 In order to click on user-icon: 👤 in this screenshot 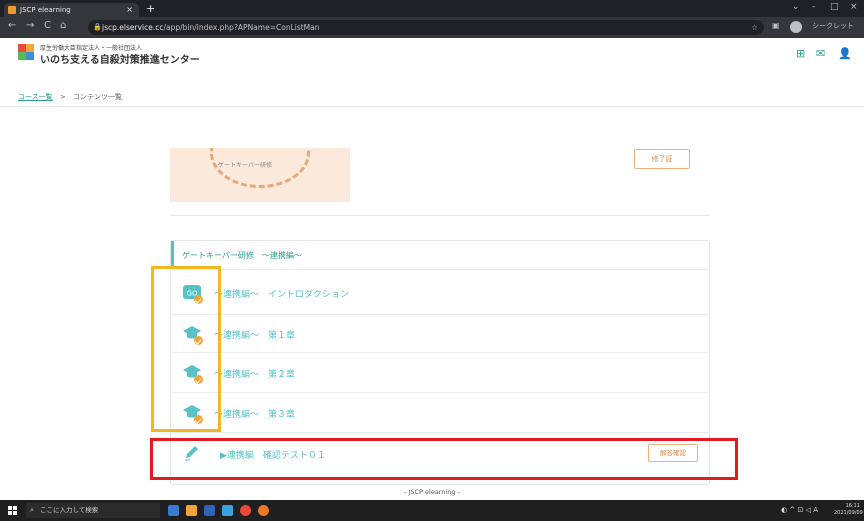, I will do `click(845, 53)`.